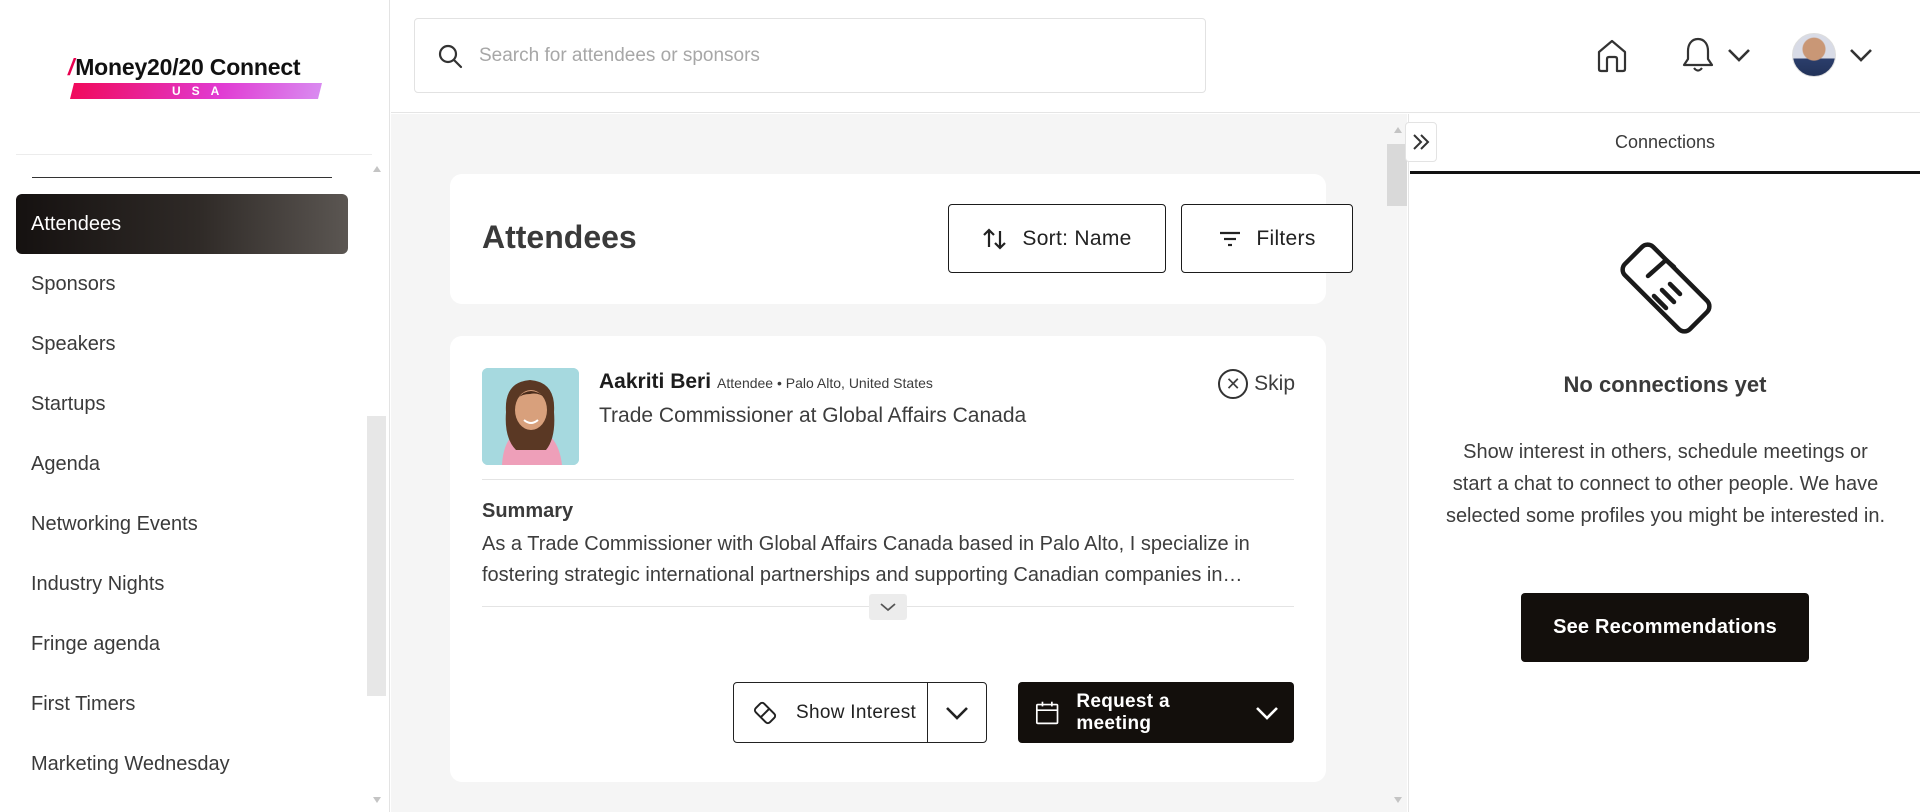 This screenshot has height=812, width=1920. I want to click on sidebar-scroll-up-icon, so click(377, 169).